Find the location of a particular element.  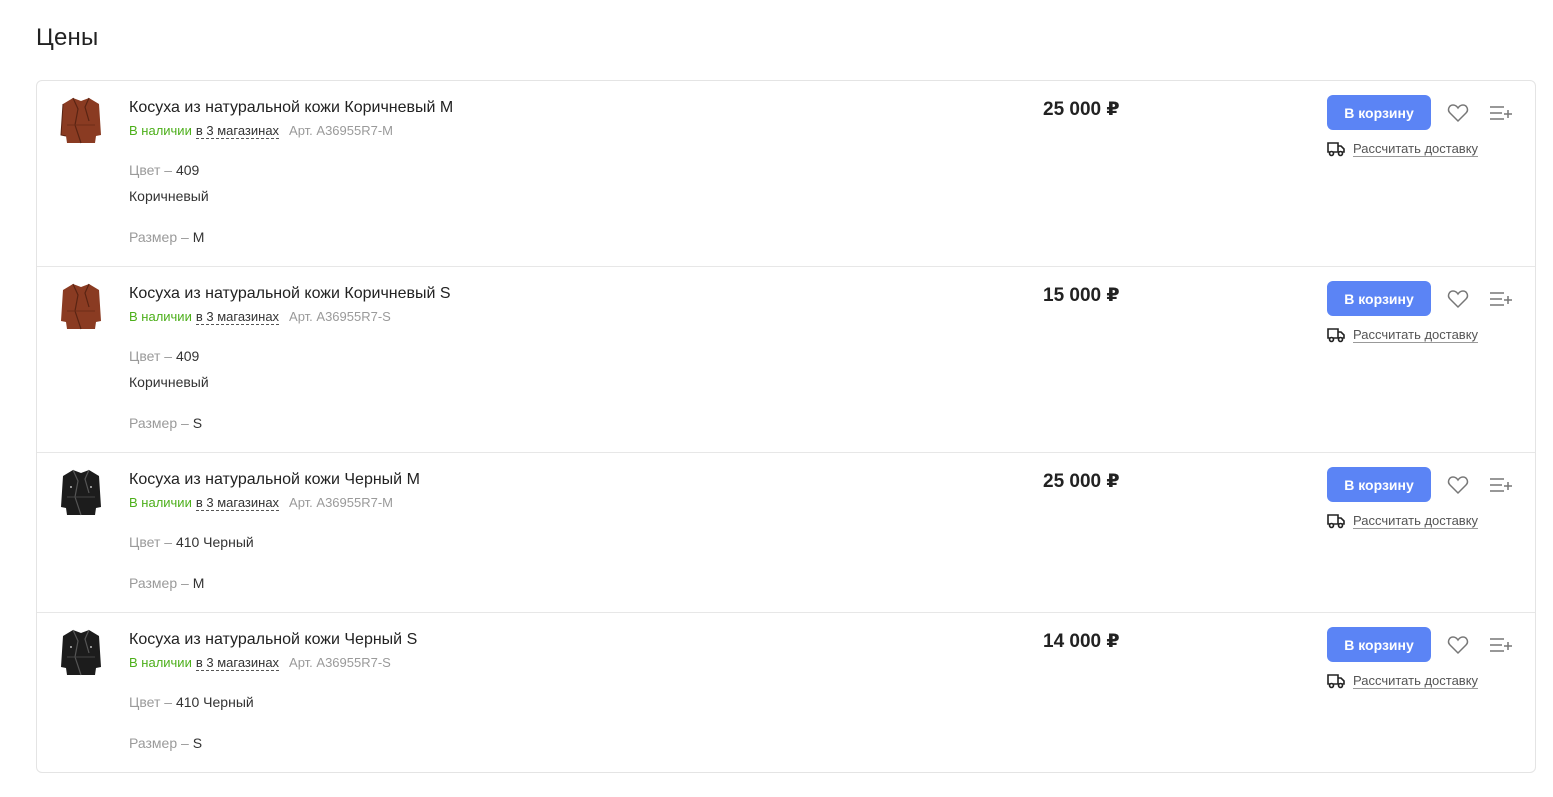

product-name: Косуха из натуральной кожи Коричневый M is located at coordinates (529, 108).